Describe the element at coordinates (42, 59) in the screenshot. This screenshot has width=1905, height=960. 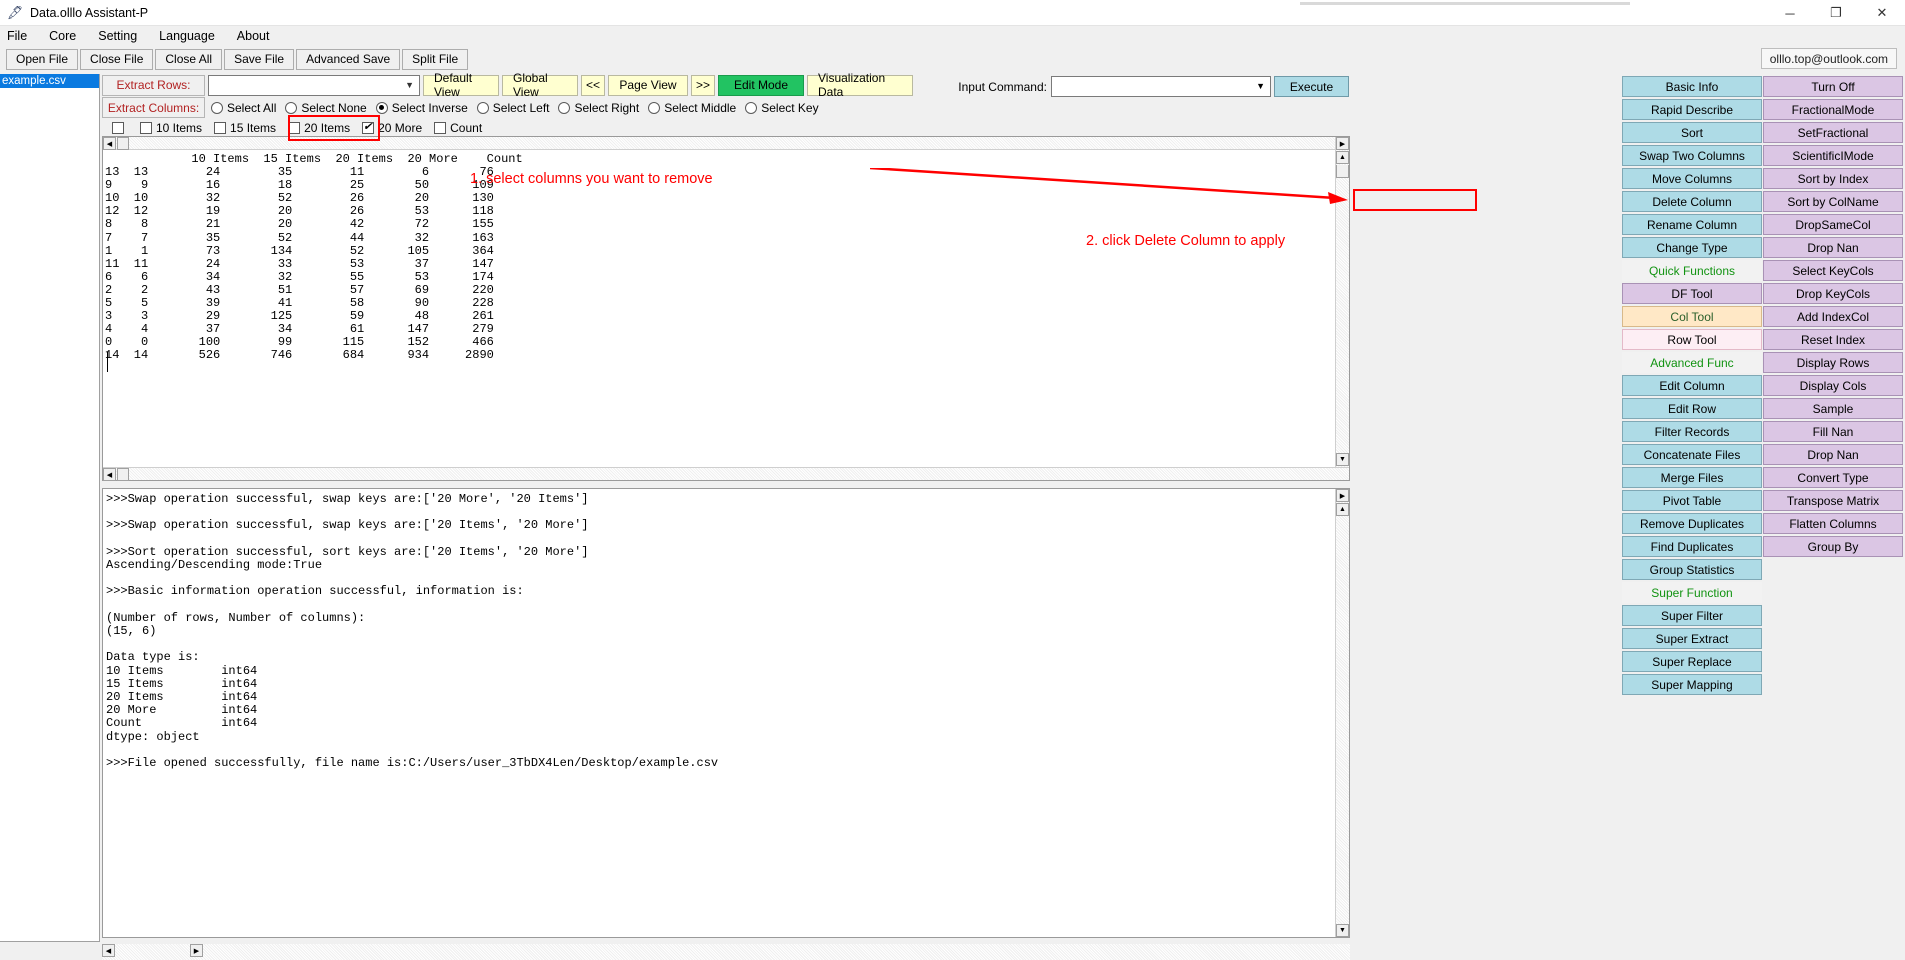
I see `toolbar-button-open-file: Open File` at that location.